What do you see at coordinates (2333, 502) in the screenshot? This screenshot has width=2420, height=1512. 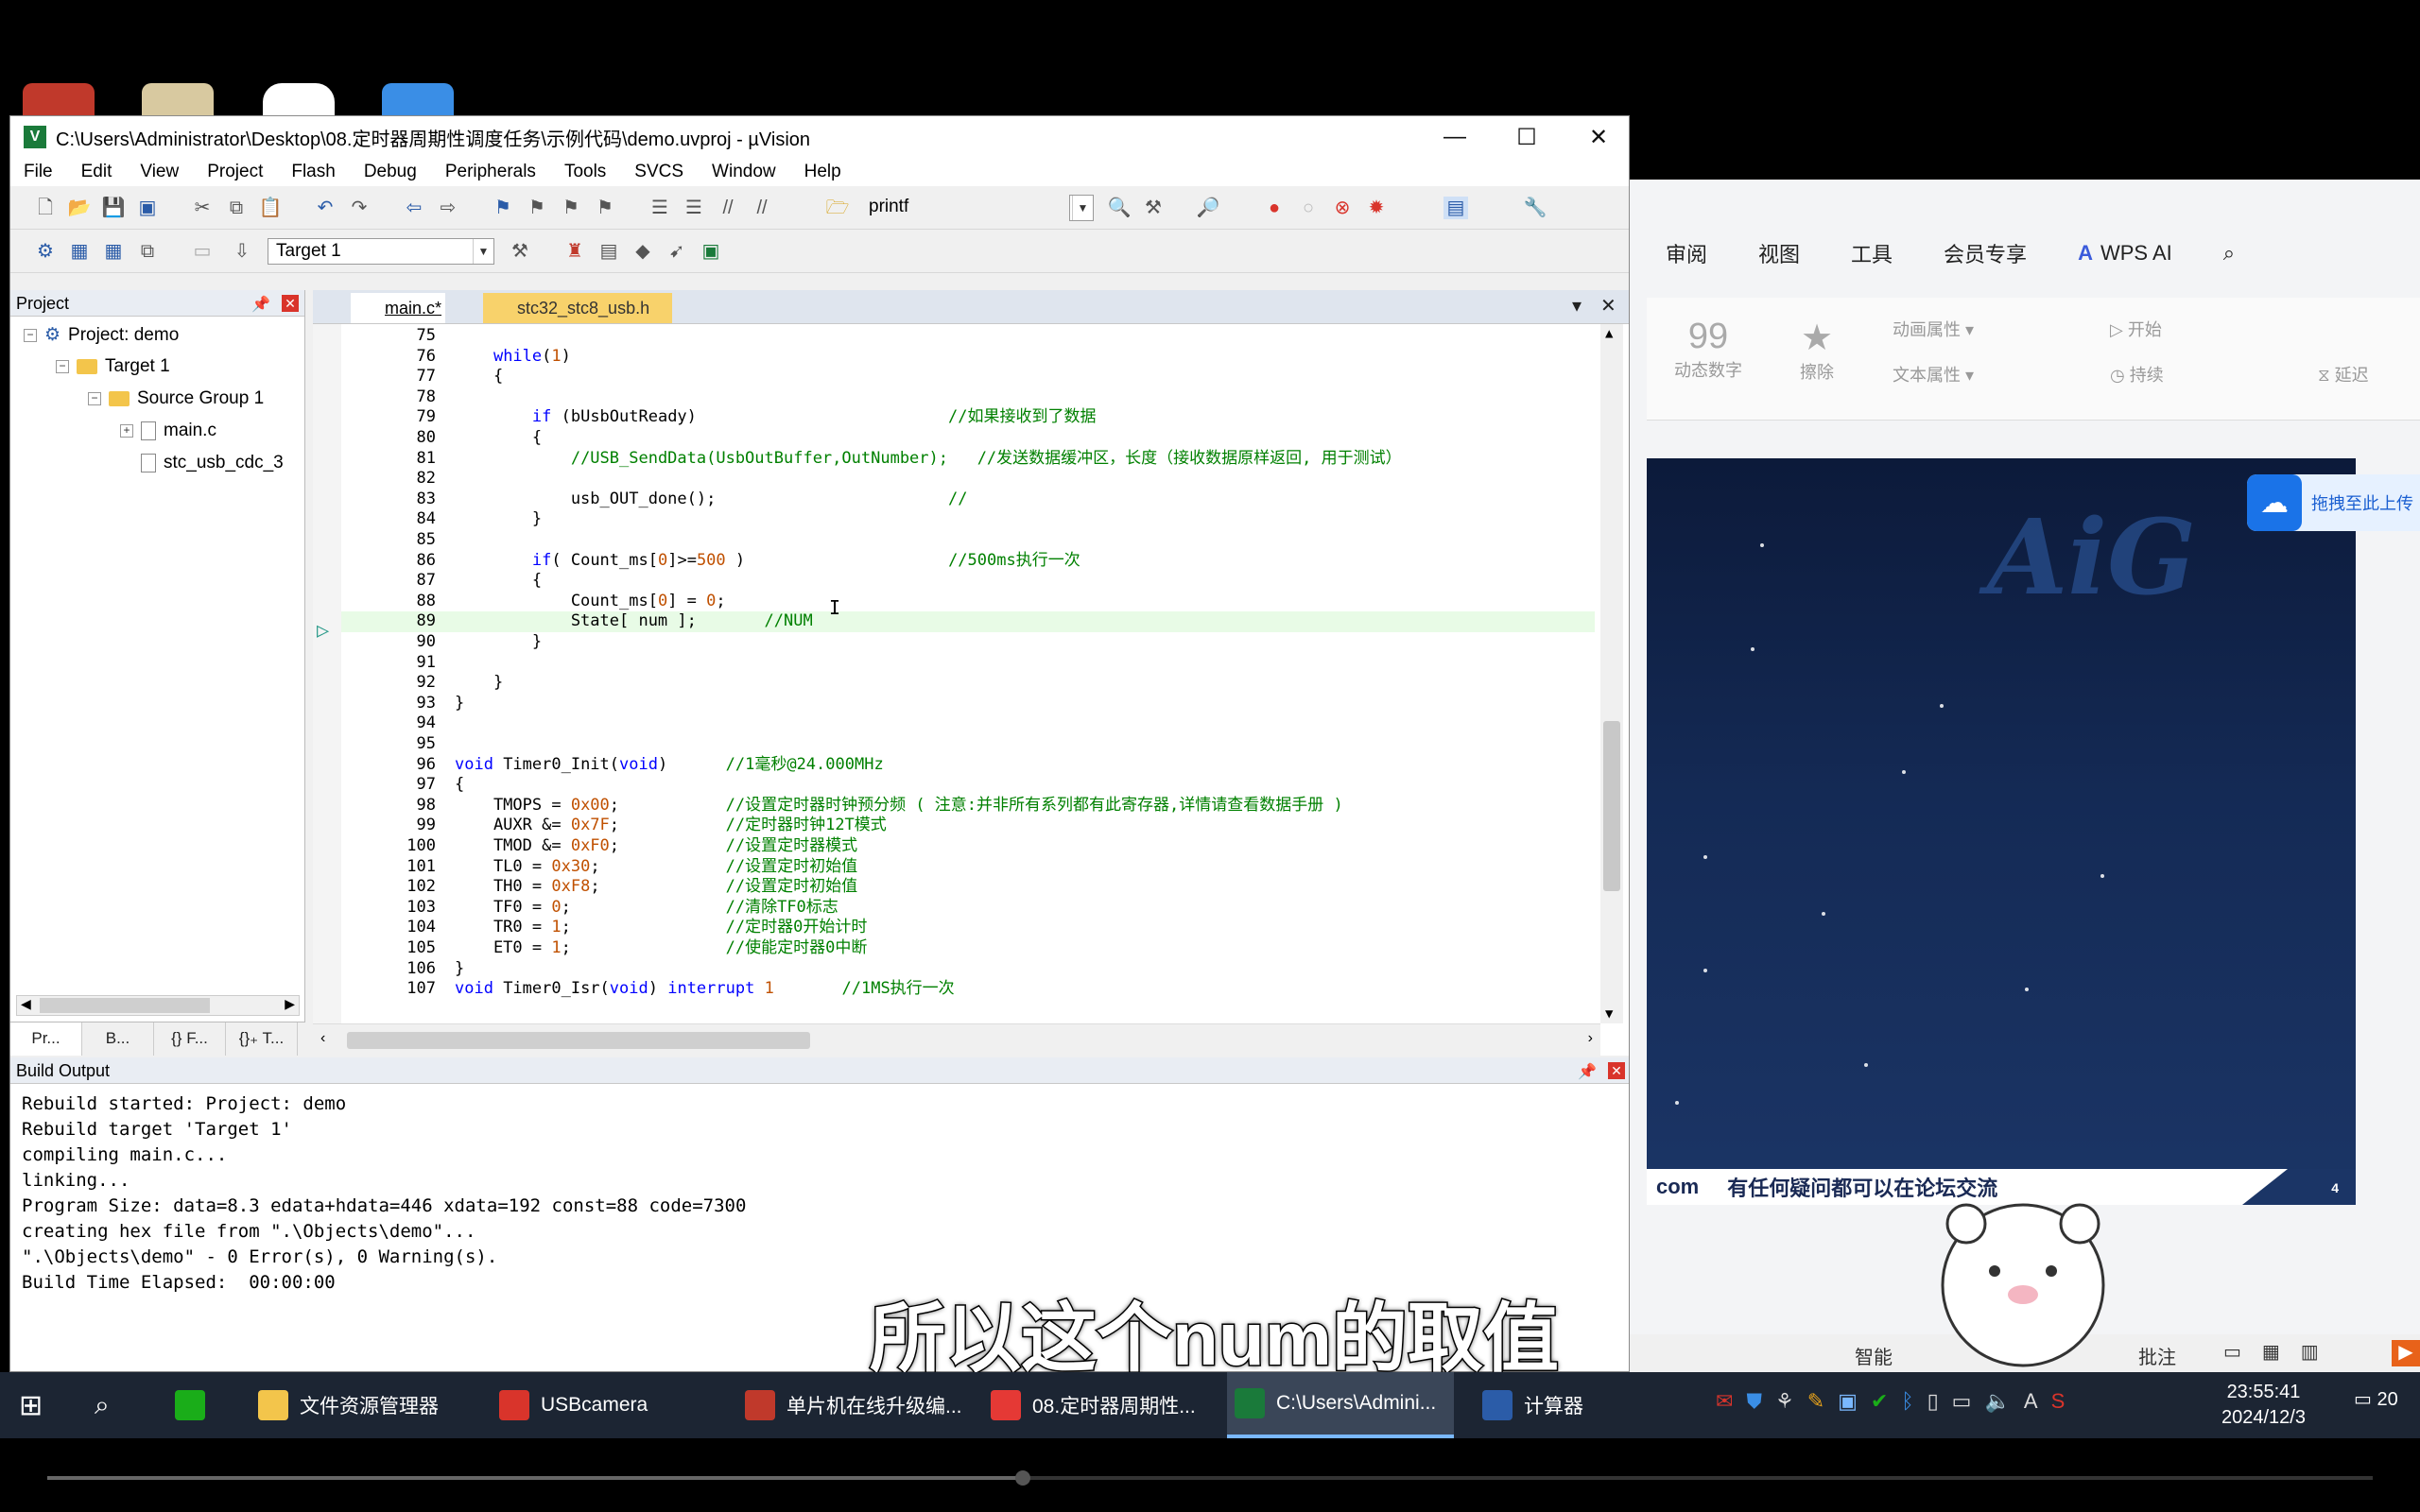 I see `cloud-upload-button: ☁ 拖拽至此上传` at bounding box center [2333, 502].